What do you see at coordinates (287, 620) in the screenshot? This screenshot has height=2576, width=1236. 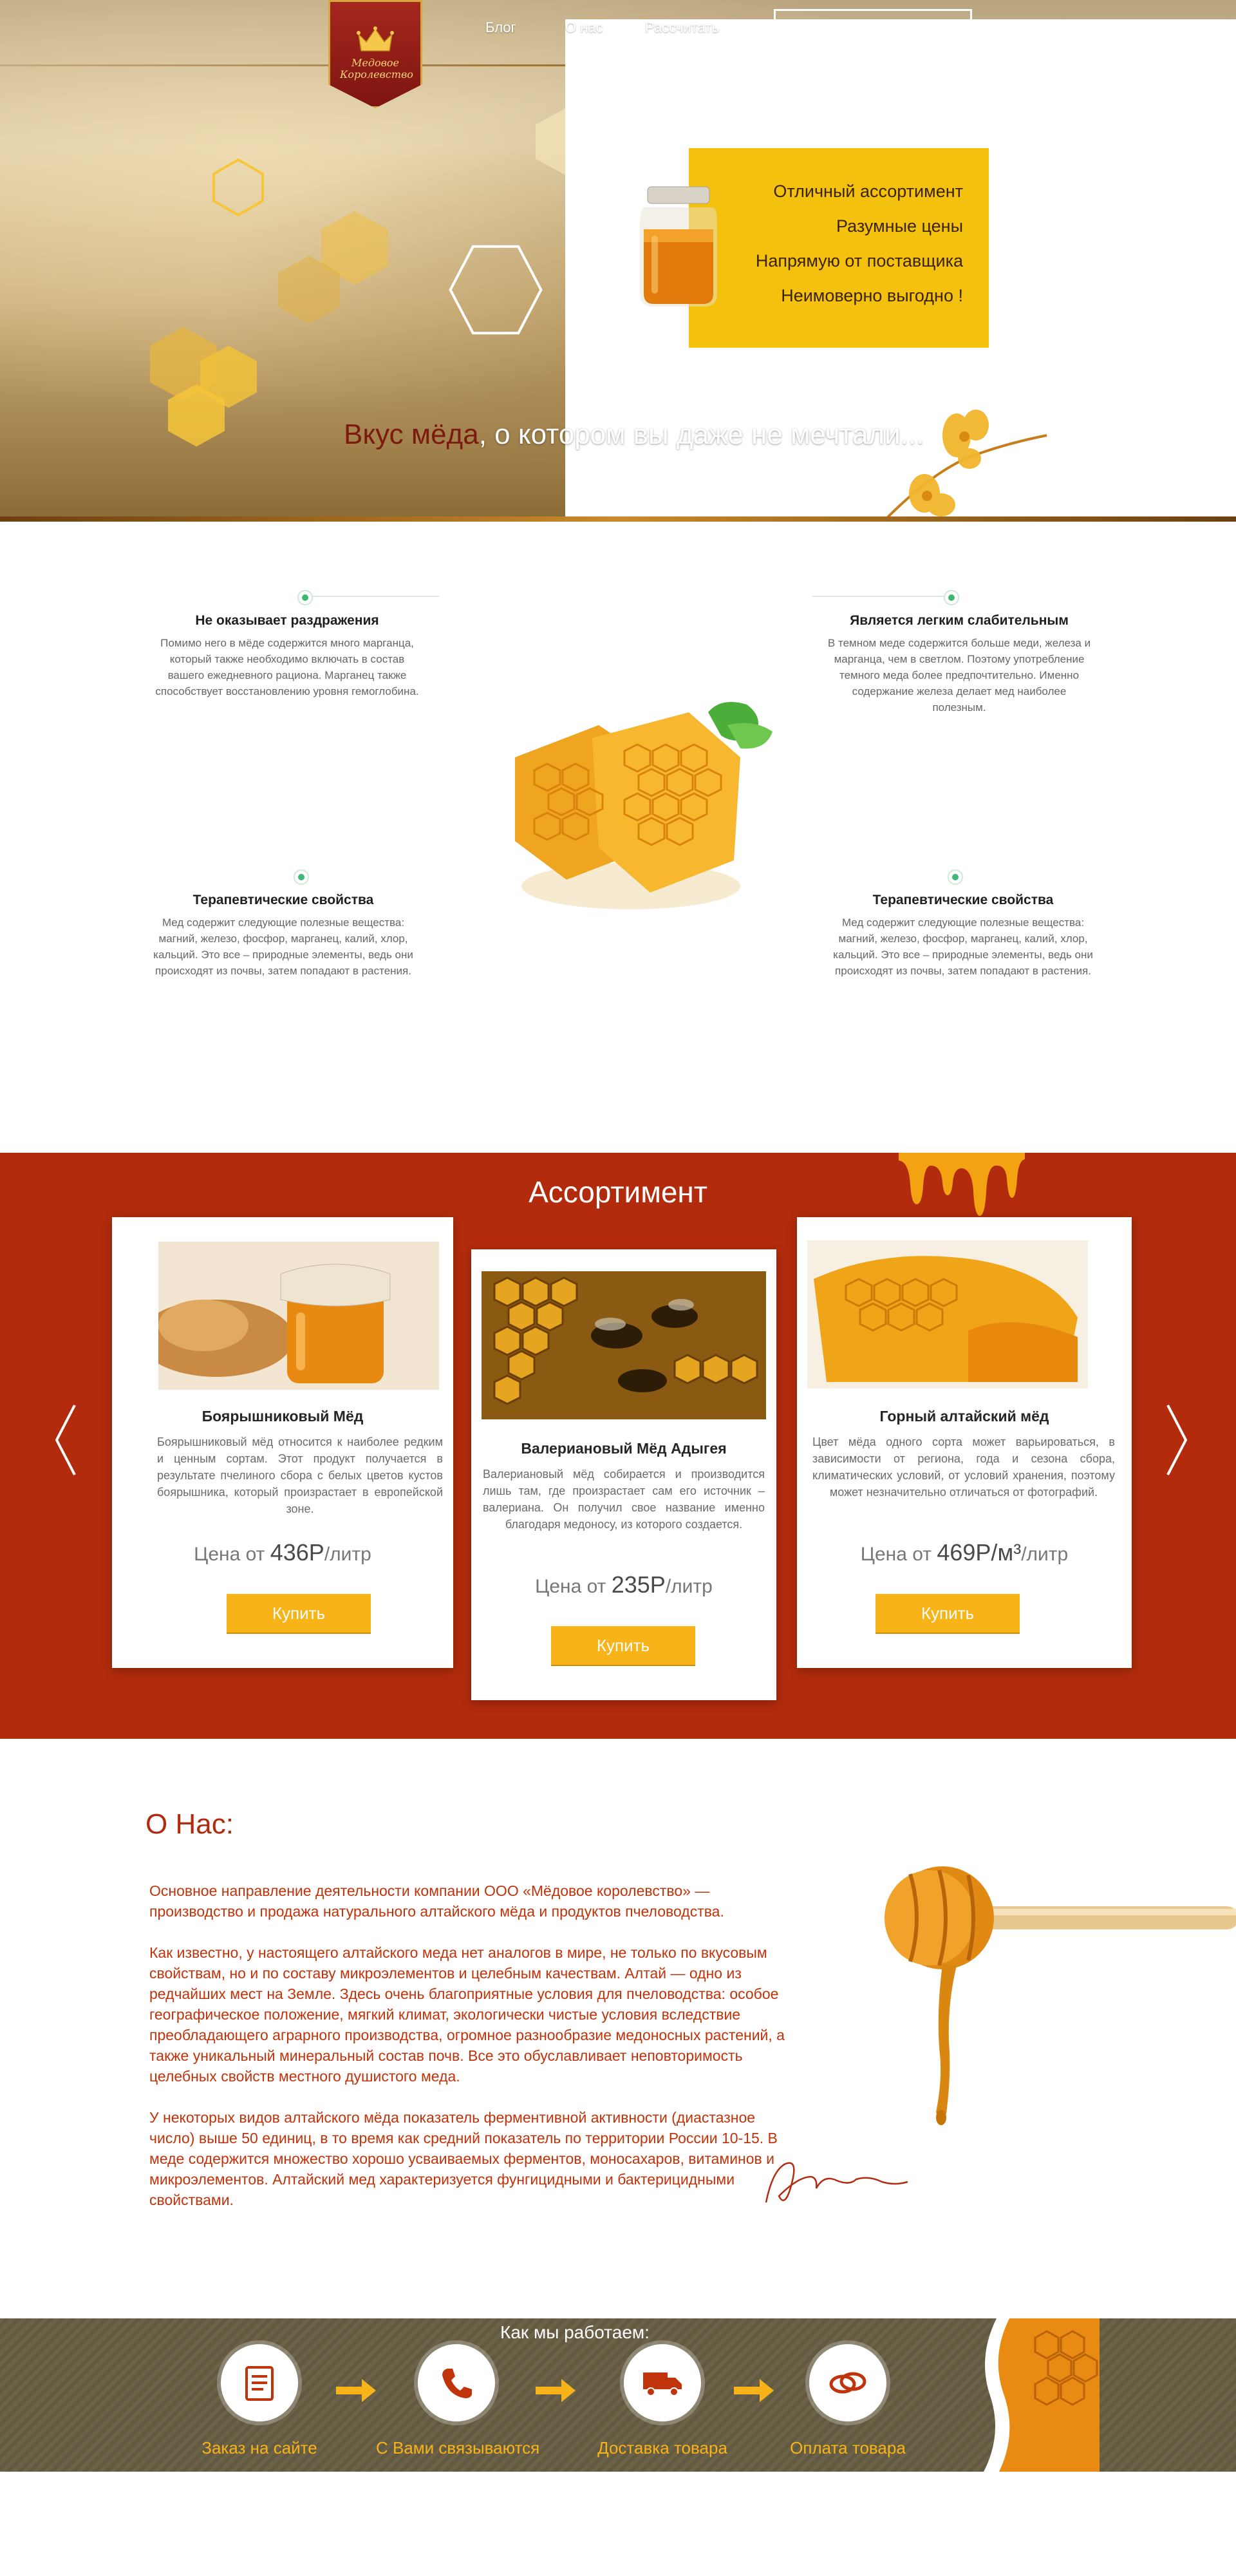 I see `feature-title: Не оказывает раздражения` at bounding box center [287, 620].